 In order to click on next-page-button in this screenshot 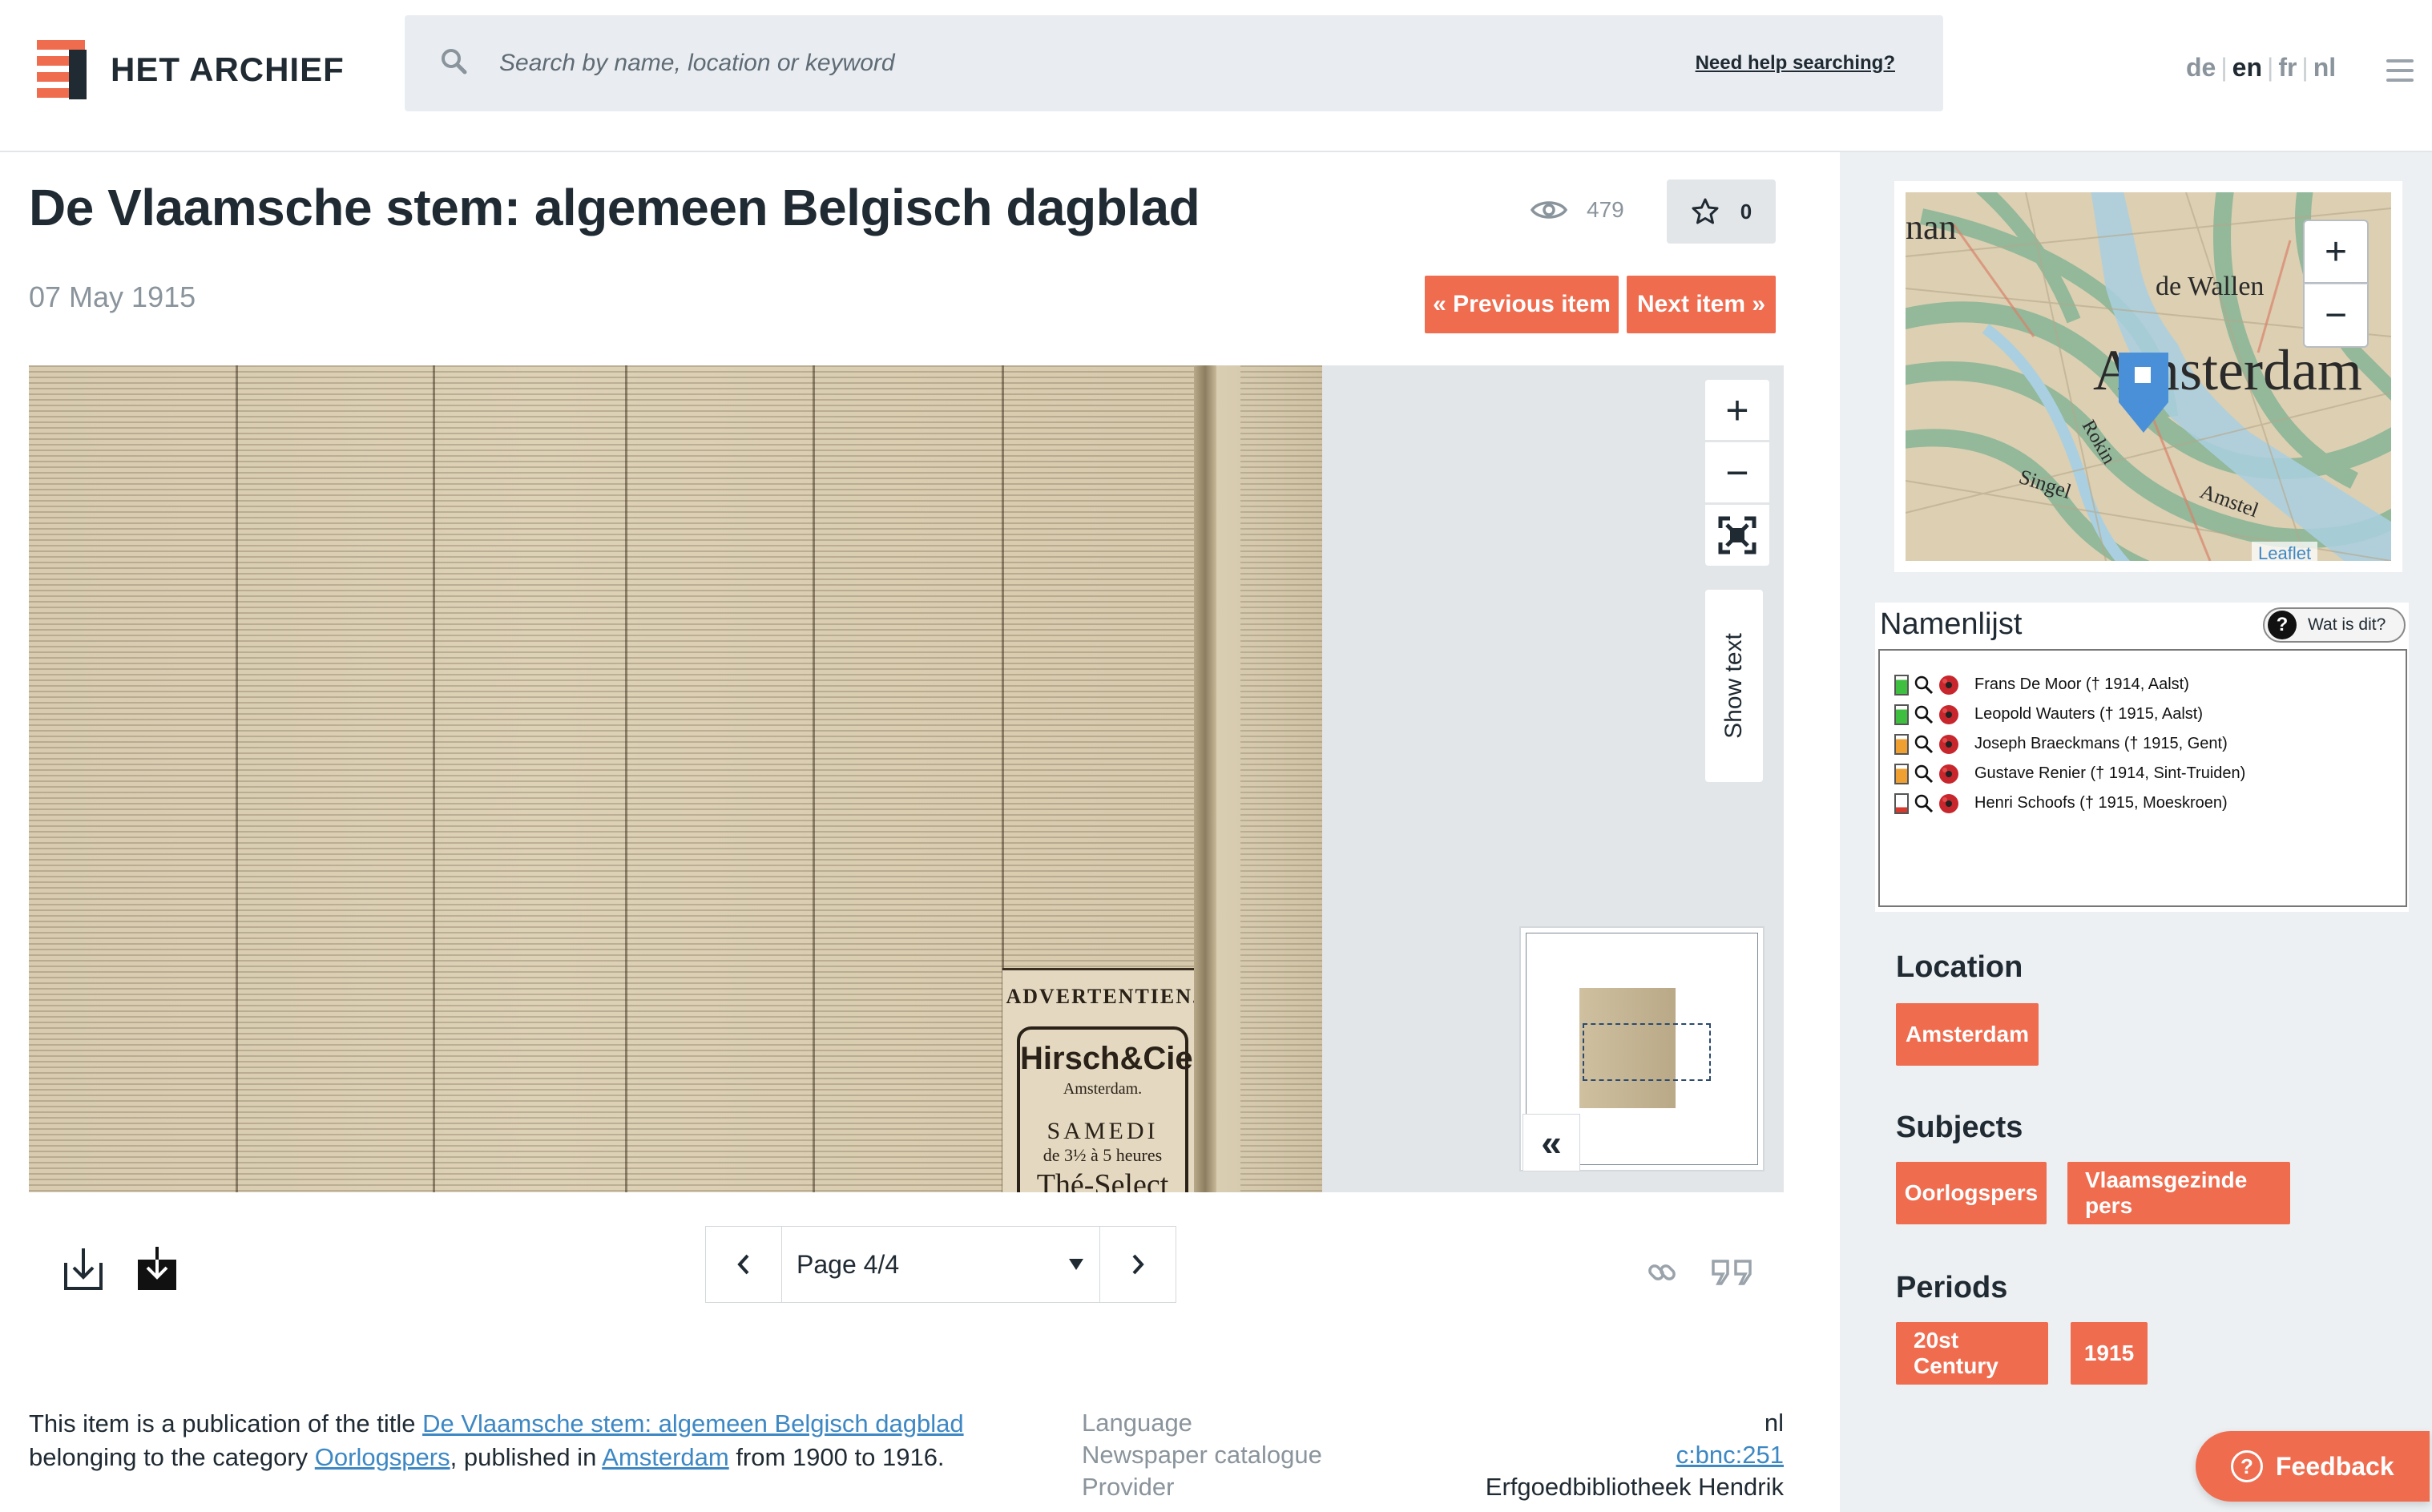, I will do `click(1137, 1264)`.